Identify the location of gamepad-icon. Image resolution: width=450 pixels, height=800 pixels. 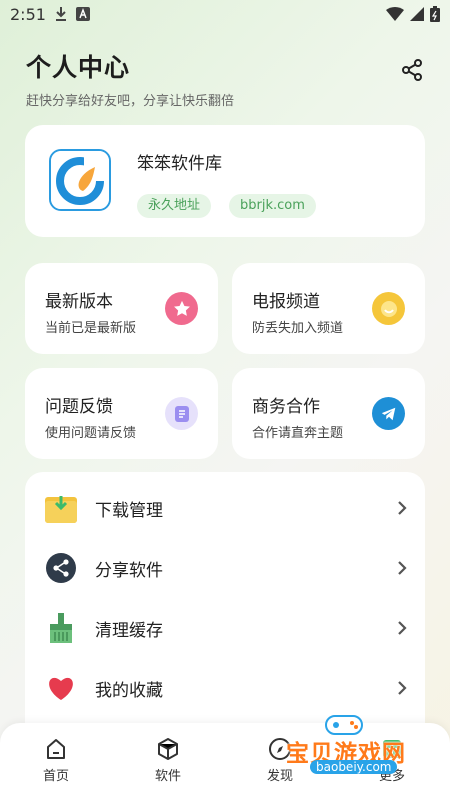
(344, 725).